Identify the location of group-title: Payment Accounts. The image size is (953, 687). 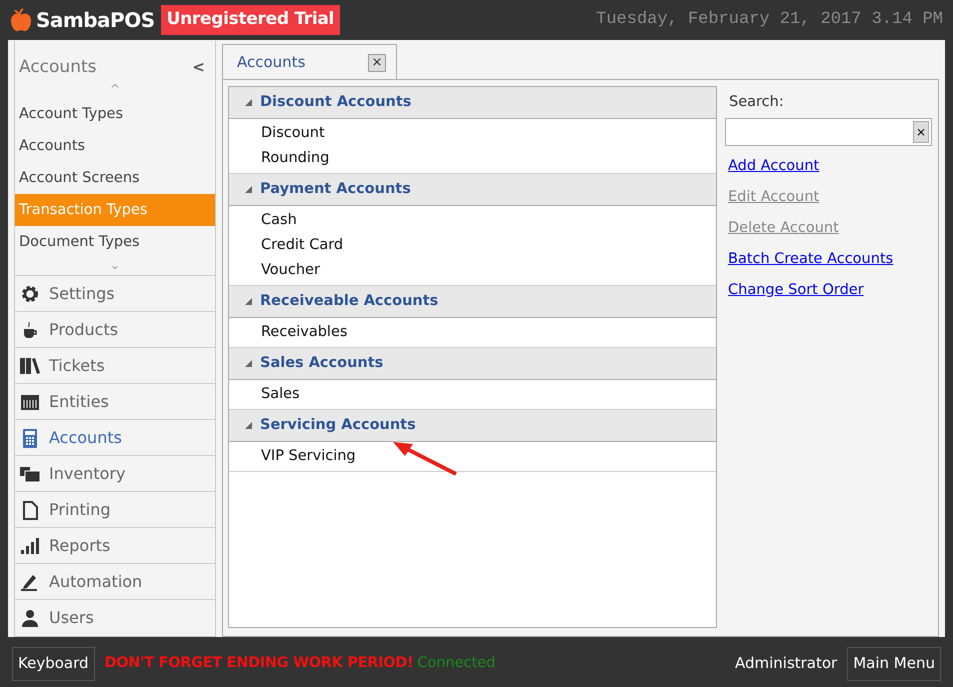
(335, 189).